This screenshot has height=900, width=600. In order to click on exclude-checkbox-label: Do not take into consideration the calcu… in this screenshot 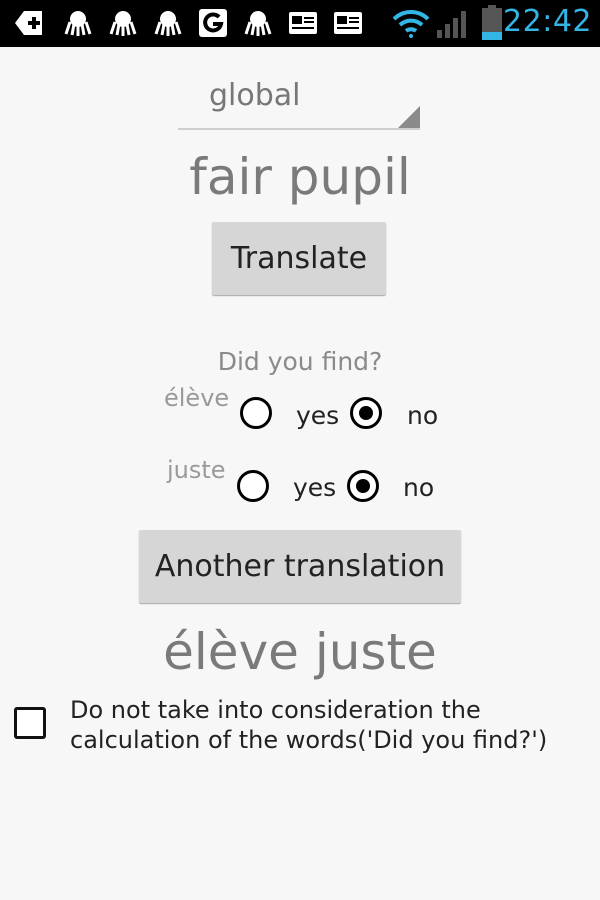, I will do `click(335, 725)`.